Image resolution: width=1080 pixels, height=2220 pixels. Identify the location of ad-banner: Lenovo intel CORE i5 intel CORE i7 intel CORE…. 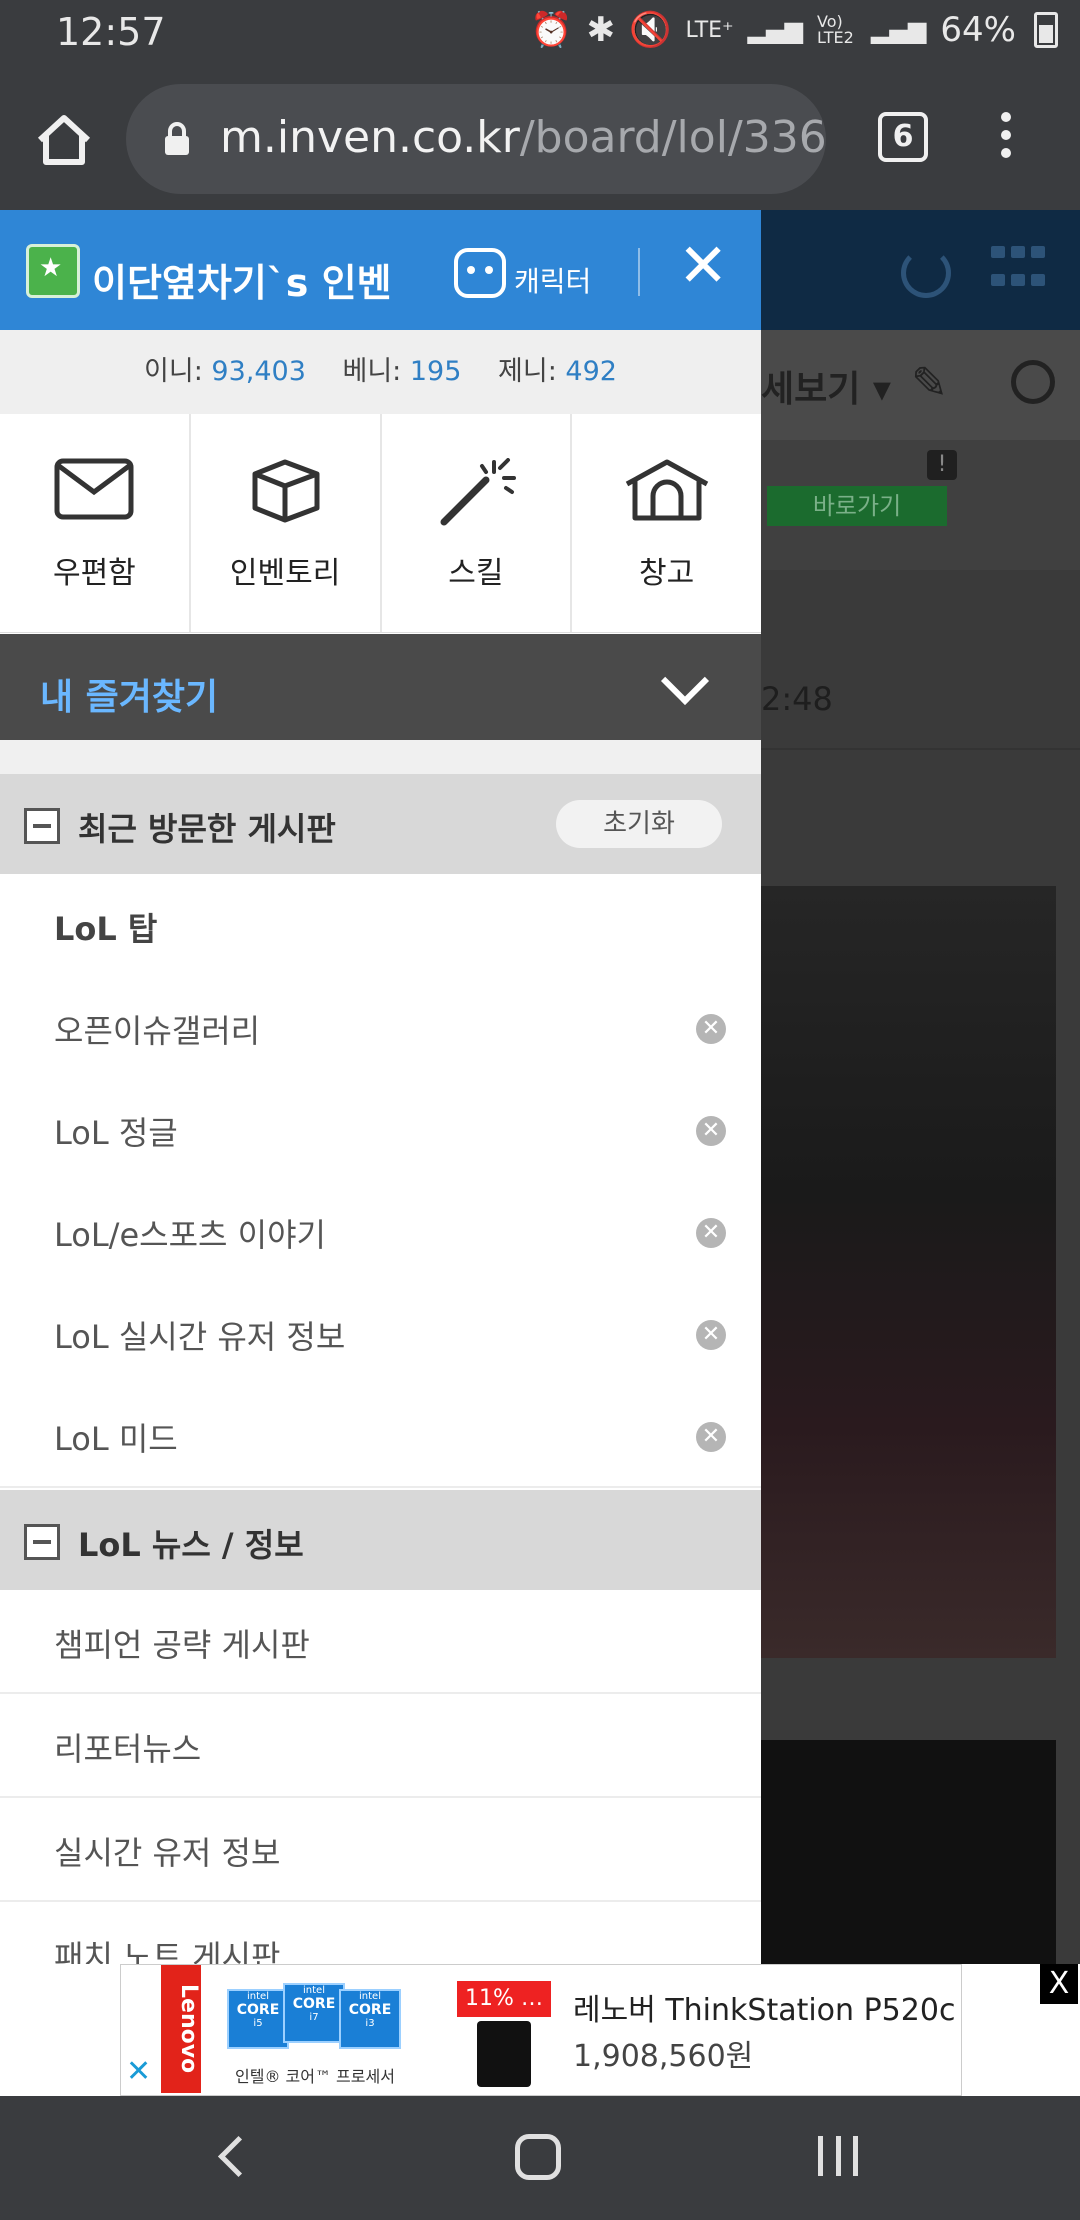
(540, 2030).